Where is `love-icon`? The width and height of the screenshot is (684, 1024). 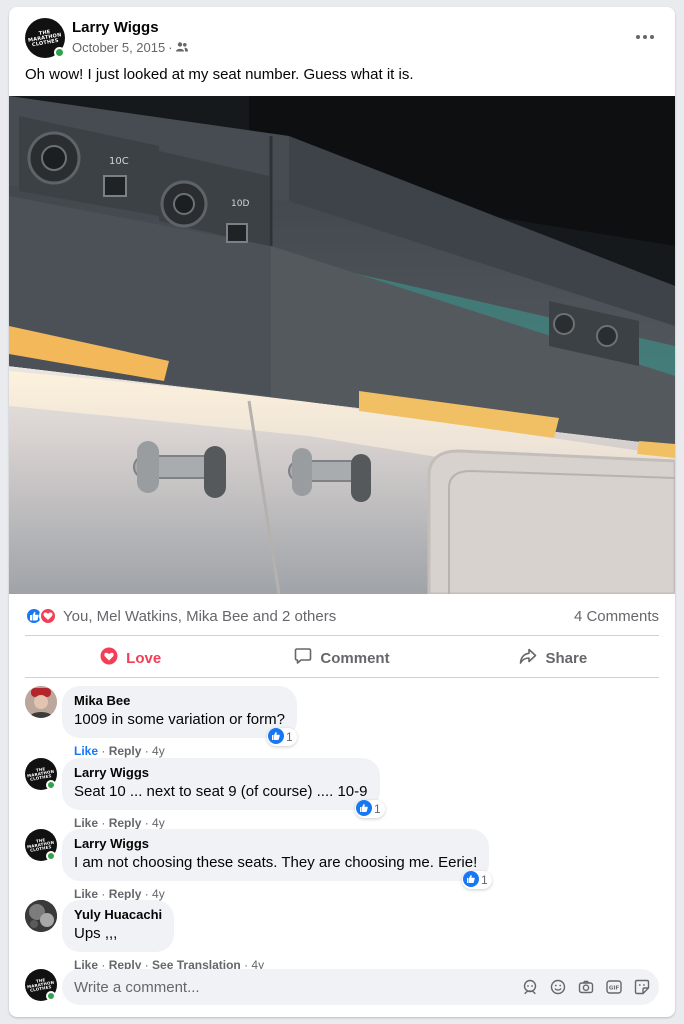 love-icon is located at coordinates (109, 658).